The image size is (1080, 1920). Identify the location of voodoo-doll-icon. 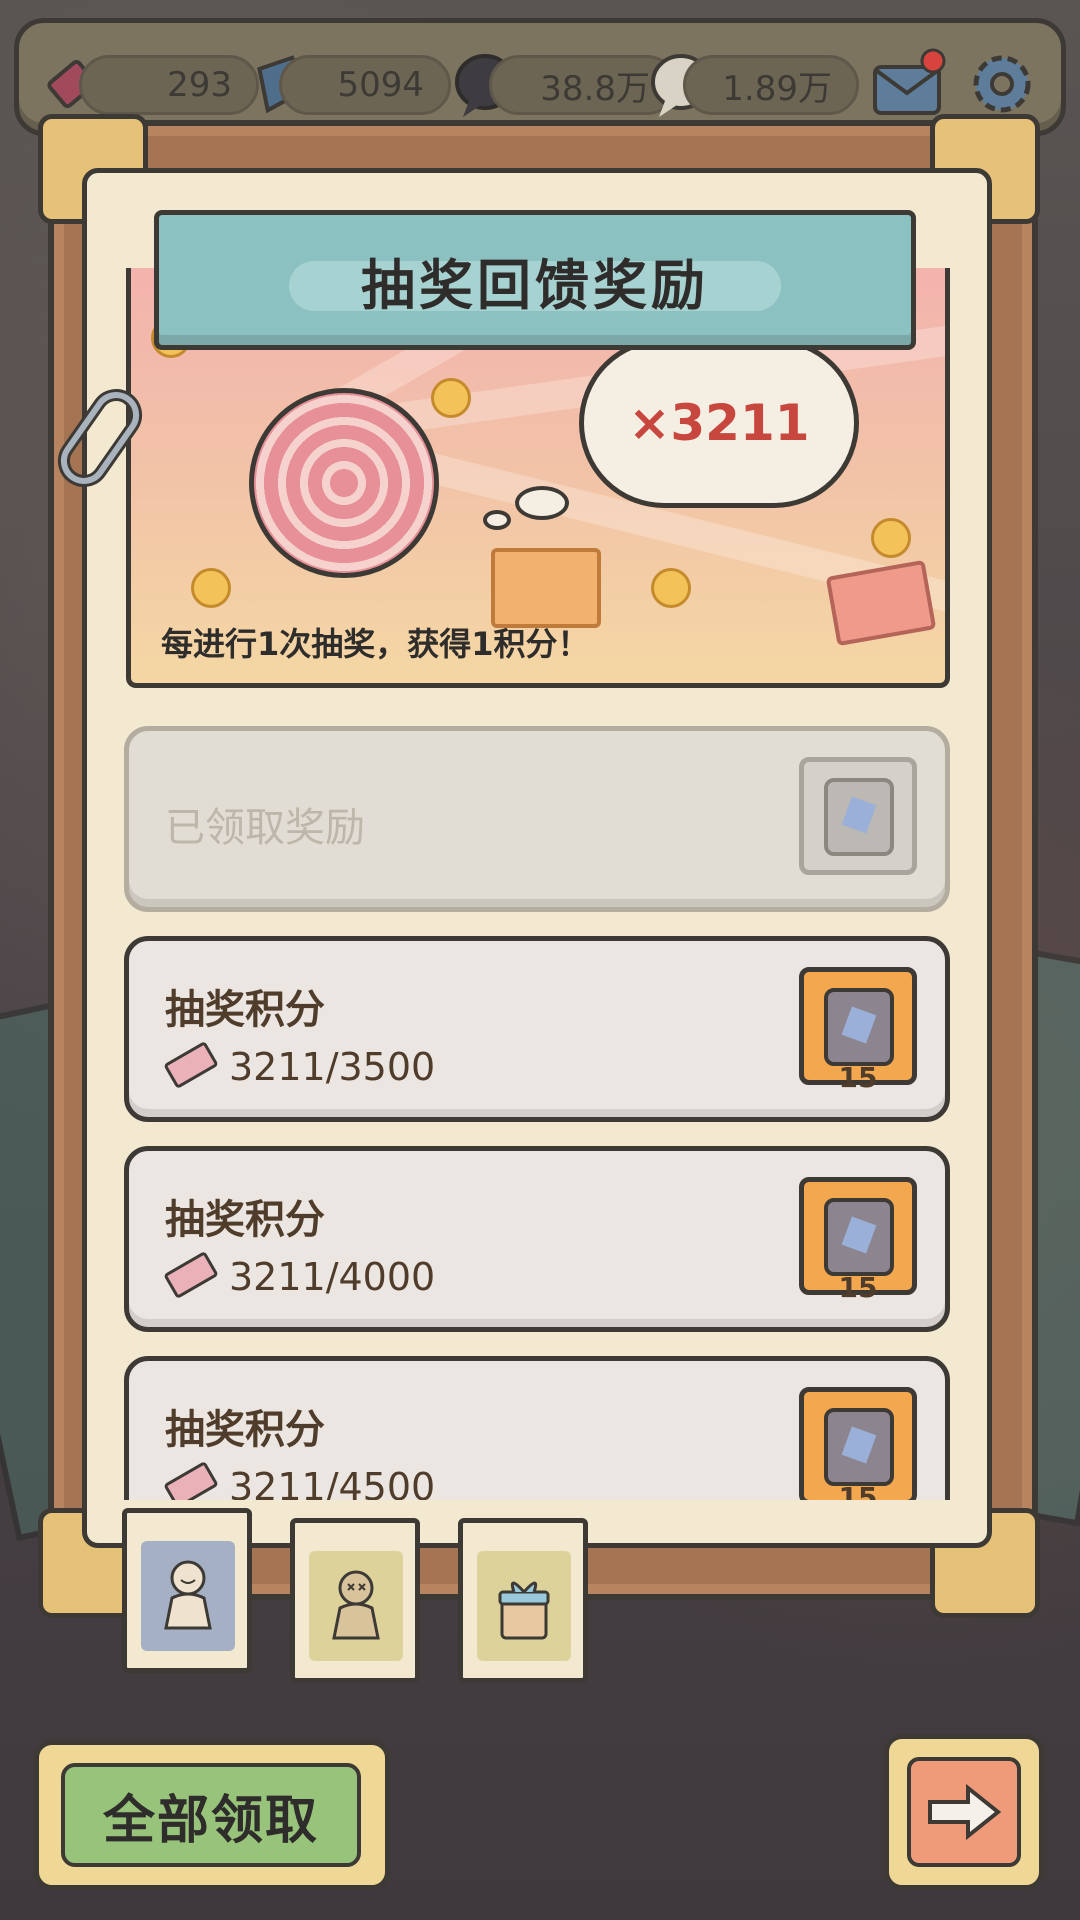
(356, 1605).